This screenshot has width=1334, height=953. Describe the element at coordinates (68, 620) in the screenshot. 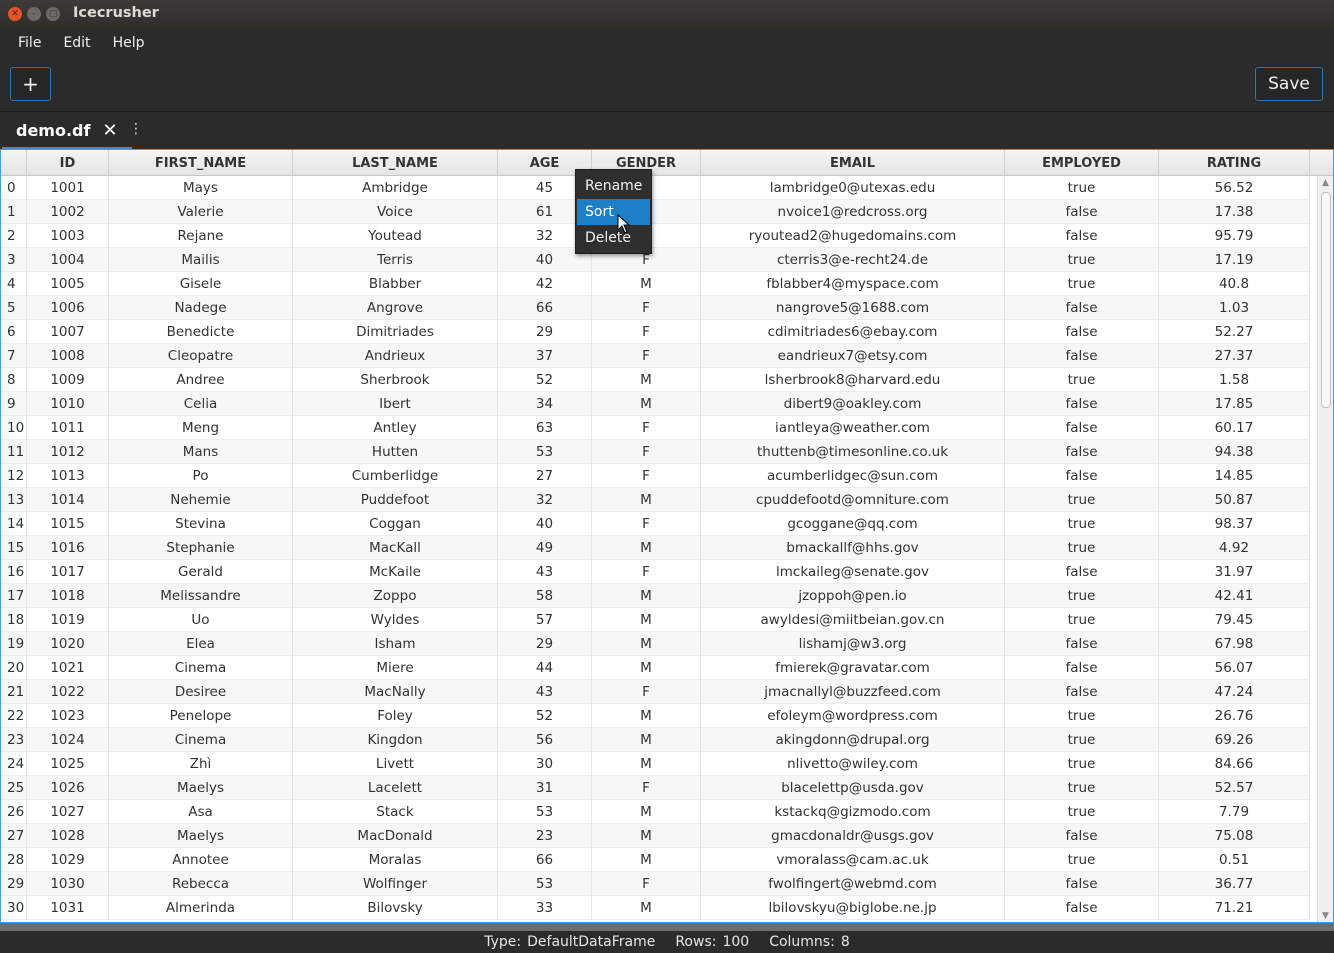

I see `cell-id: 1019` at that location.